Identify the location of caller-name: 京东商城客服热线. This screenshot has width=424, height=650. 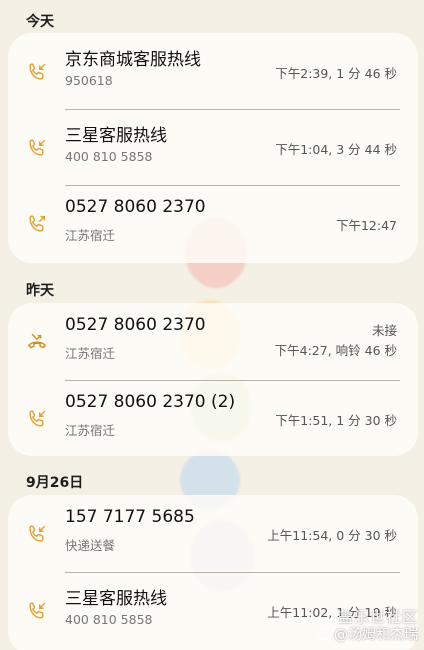
(133, 60).